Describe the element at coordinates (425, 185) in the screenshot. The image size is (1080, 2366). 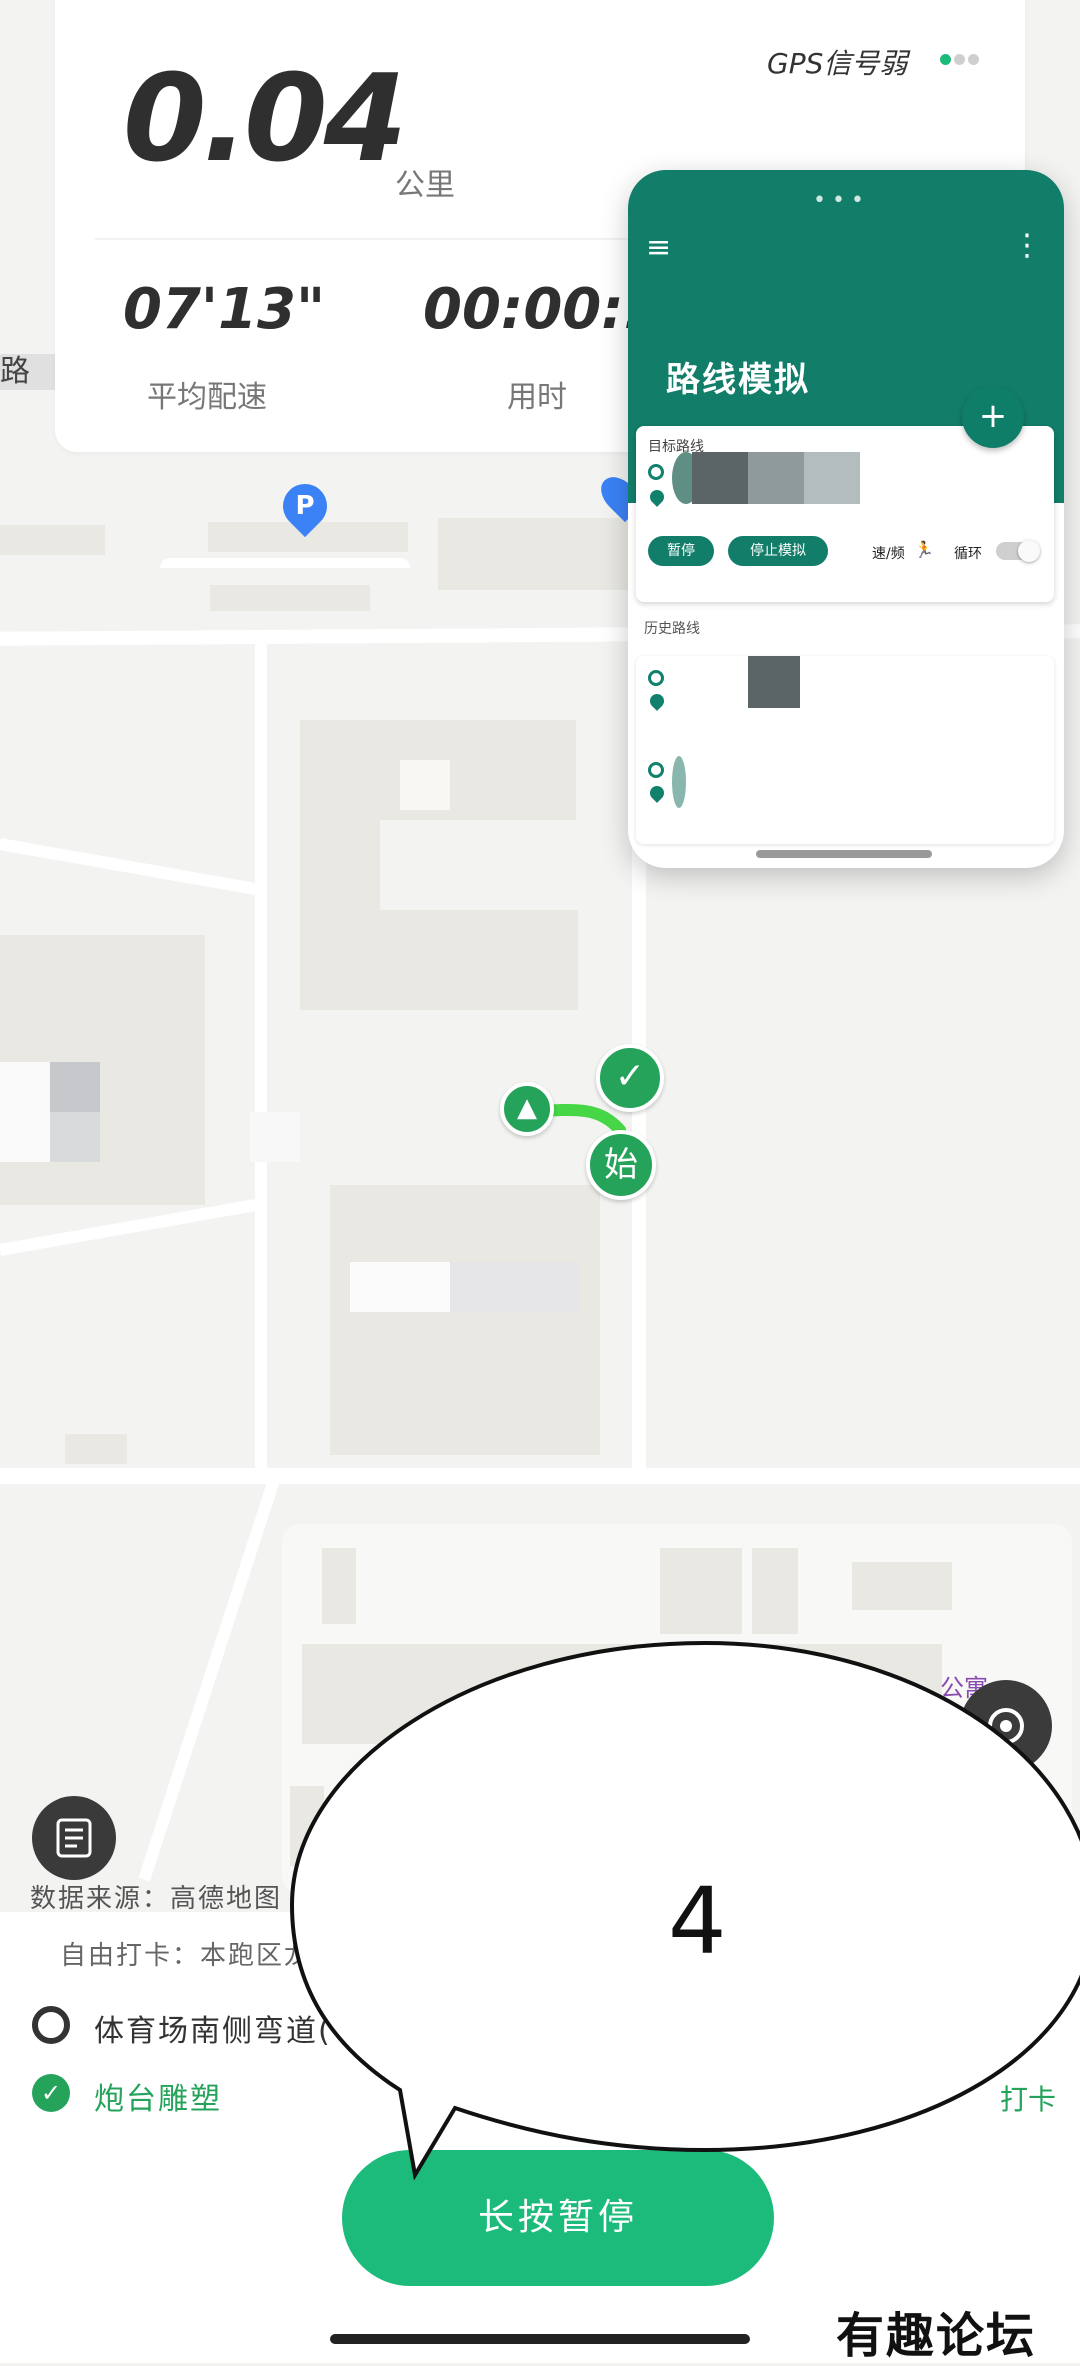
I see `distance-unit: 公里` at that location.